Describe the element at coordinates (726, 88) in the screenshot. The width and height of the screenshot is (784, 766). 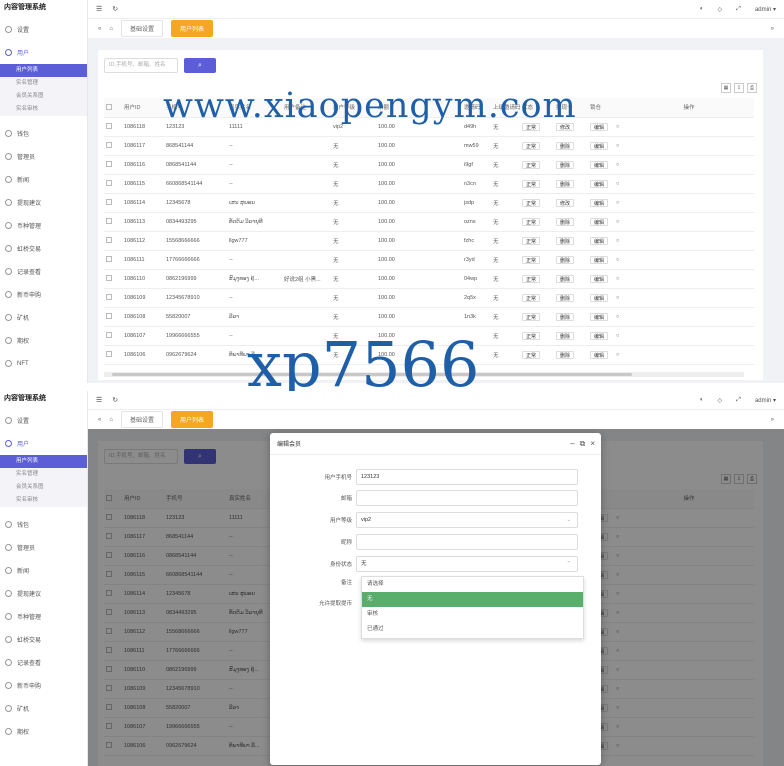
I see `columns-icon: ▦` at that location.